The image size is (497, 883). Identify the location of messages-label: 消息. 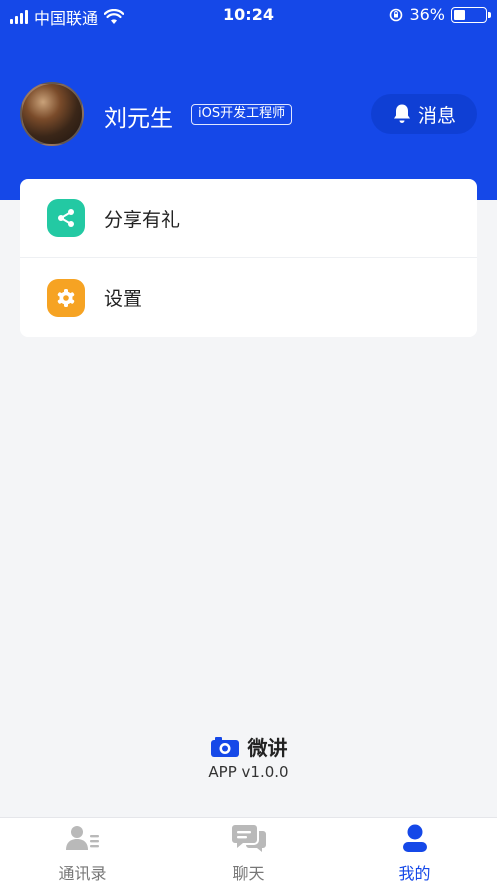
(436, 115).